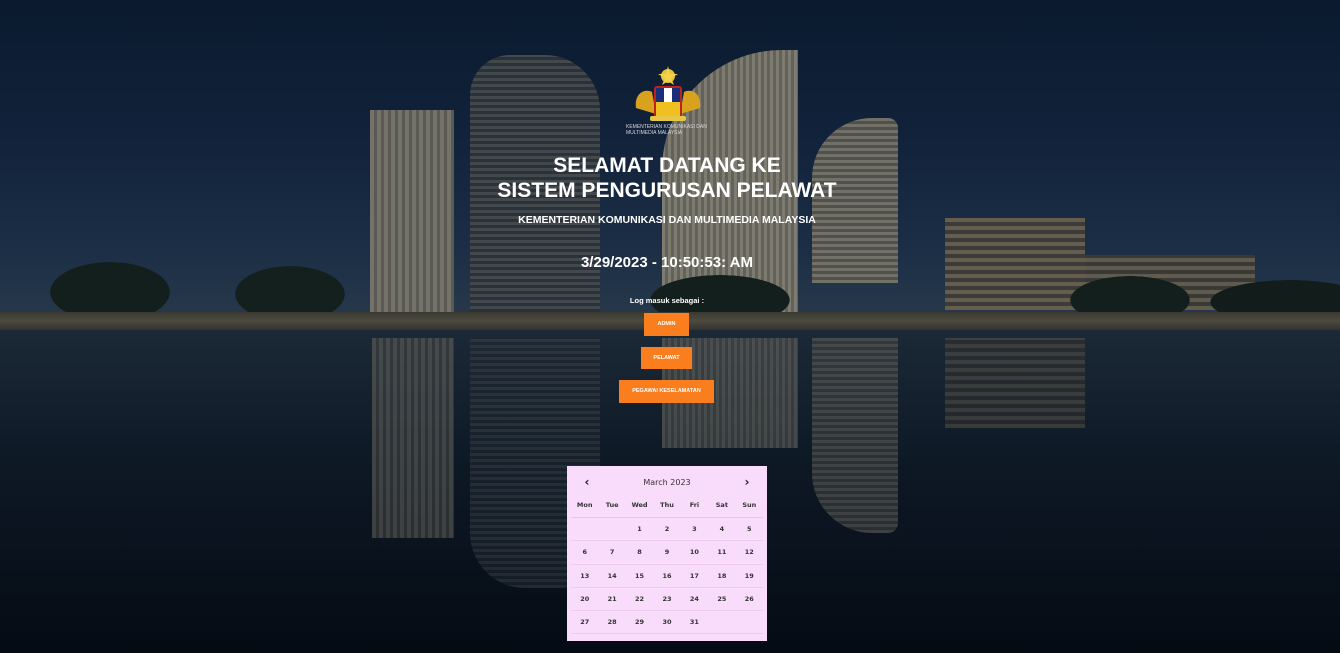  What do you see at coordinates (585, 553) in the screenshot?
I see `calendar-day: 6` at bounding box center [585, 553].